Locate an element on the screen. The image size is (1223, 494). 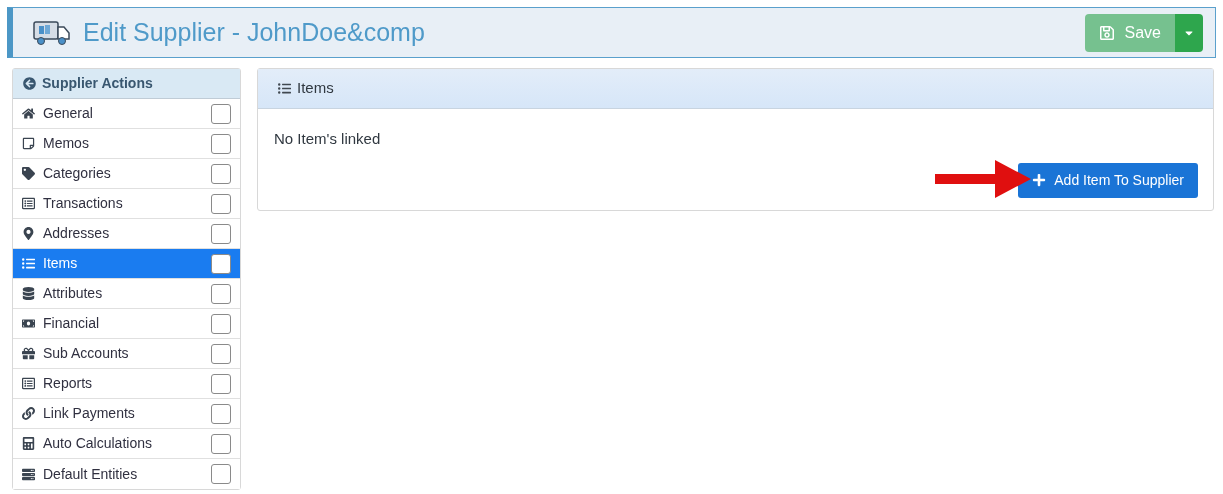
sidebar-label: Sub Accounts is located at coordinates (86, 353).